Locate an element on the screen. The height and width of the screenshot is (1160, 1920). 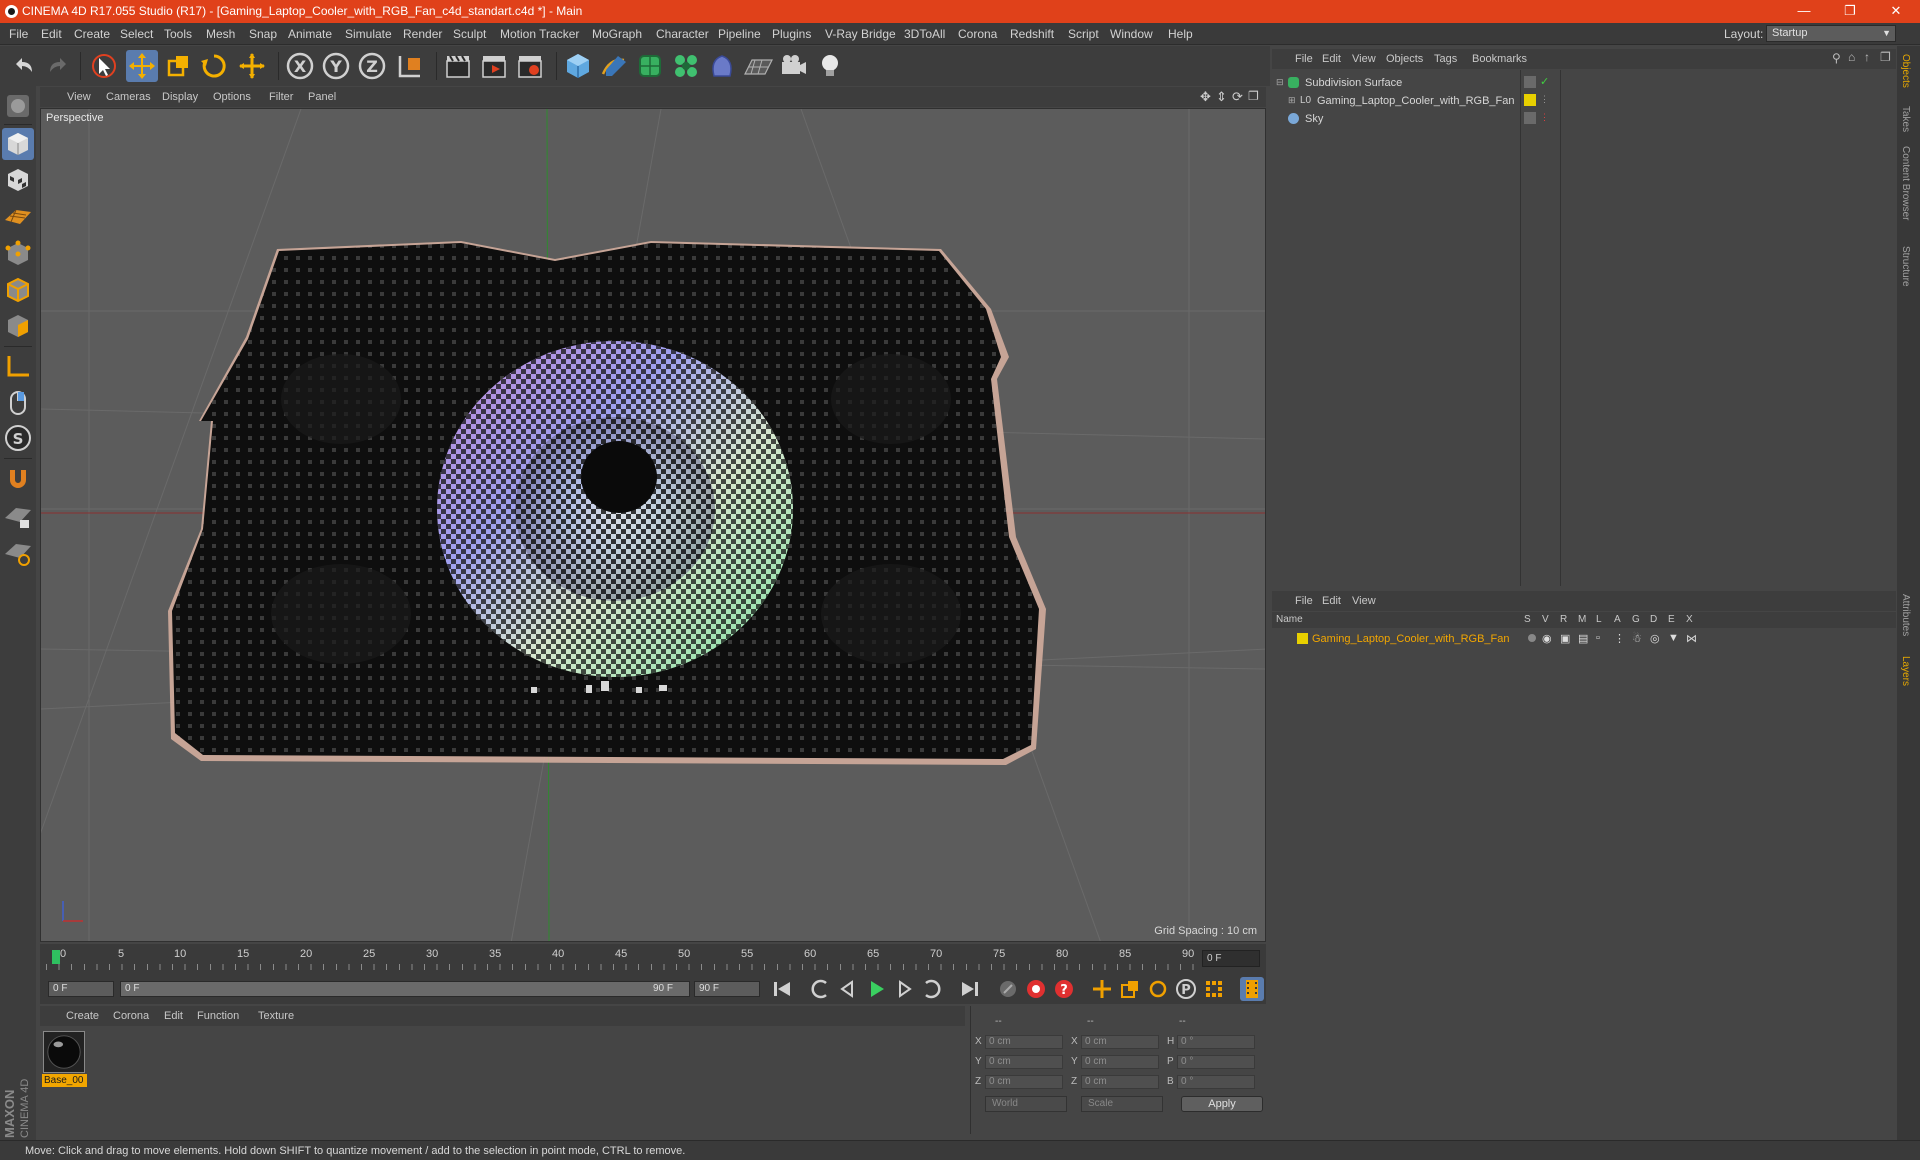
size-x-field: 0 cm is located at coordinates (1120, 1042).